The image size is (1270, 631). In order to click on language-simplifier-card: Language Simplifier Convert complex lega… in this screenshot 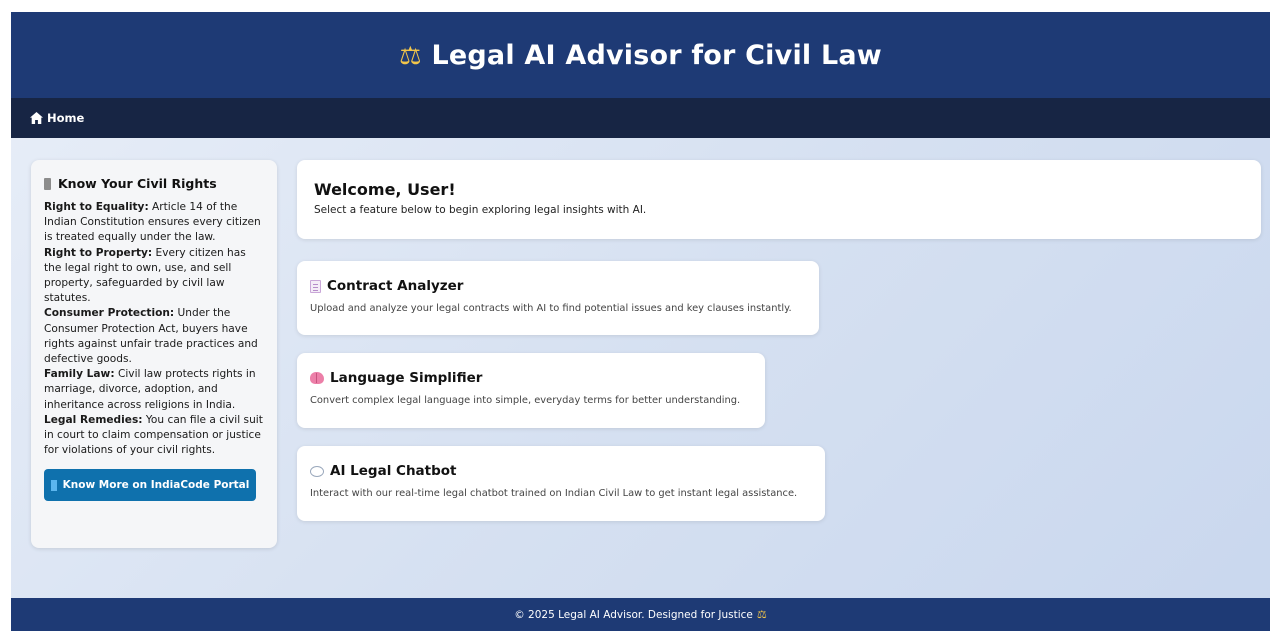, I will do `click(531, 390)`.